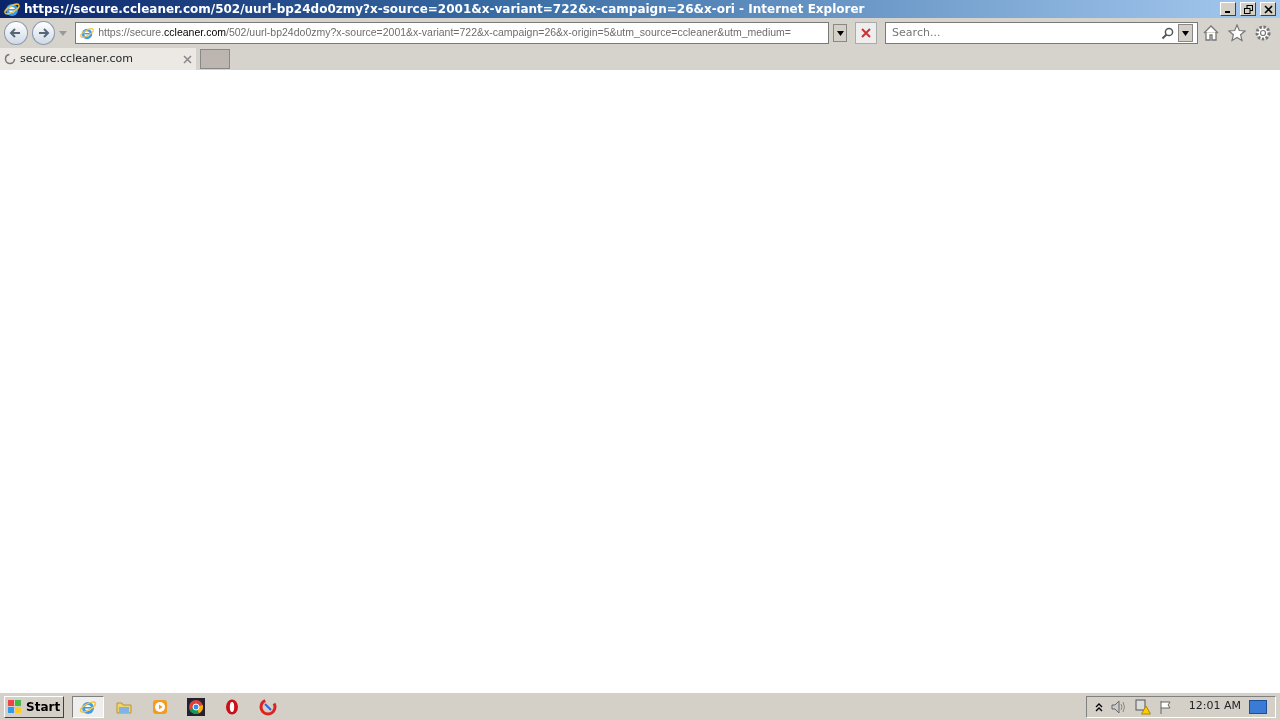  Describe the element at coordinates (1098, 706) in the screenshot. I see `show-hidden-icons-icon` at that location.